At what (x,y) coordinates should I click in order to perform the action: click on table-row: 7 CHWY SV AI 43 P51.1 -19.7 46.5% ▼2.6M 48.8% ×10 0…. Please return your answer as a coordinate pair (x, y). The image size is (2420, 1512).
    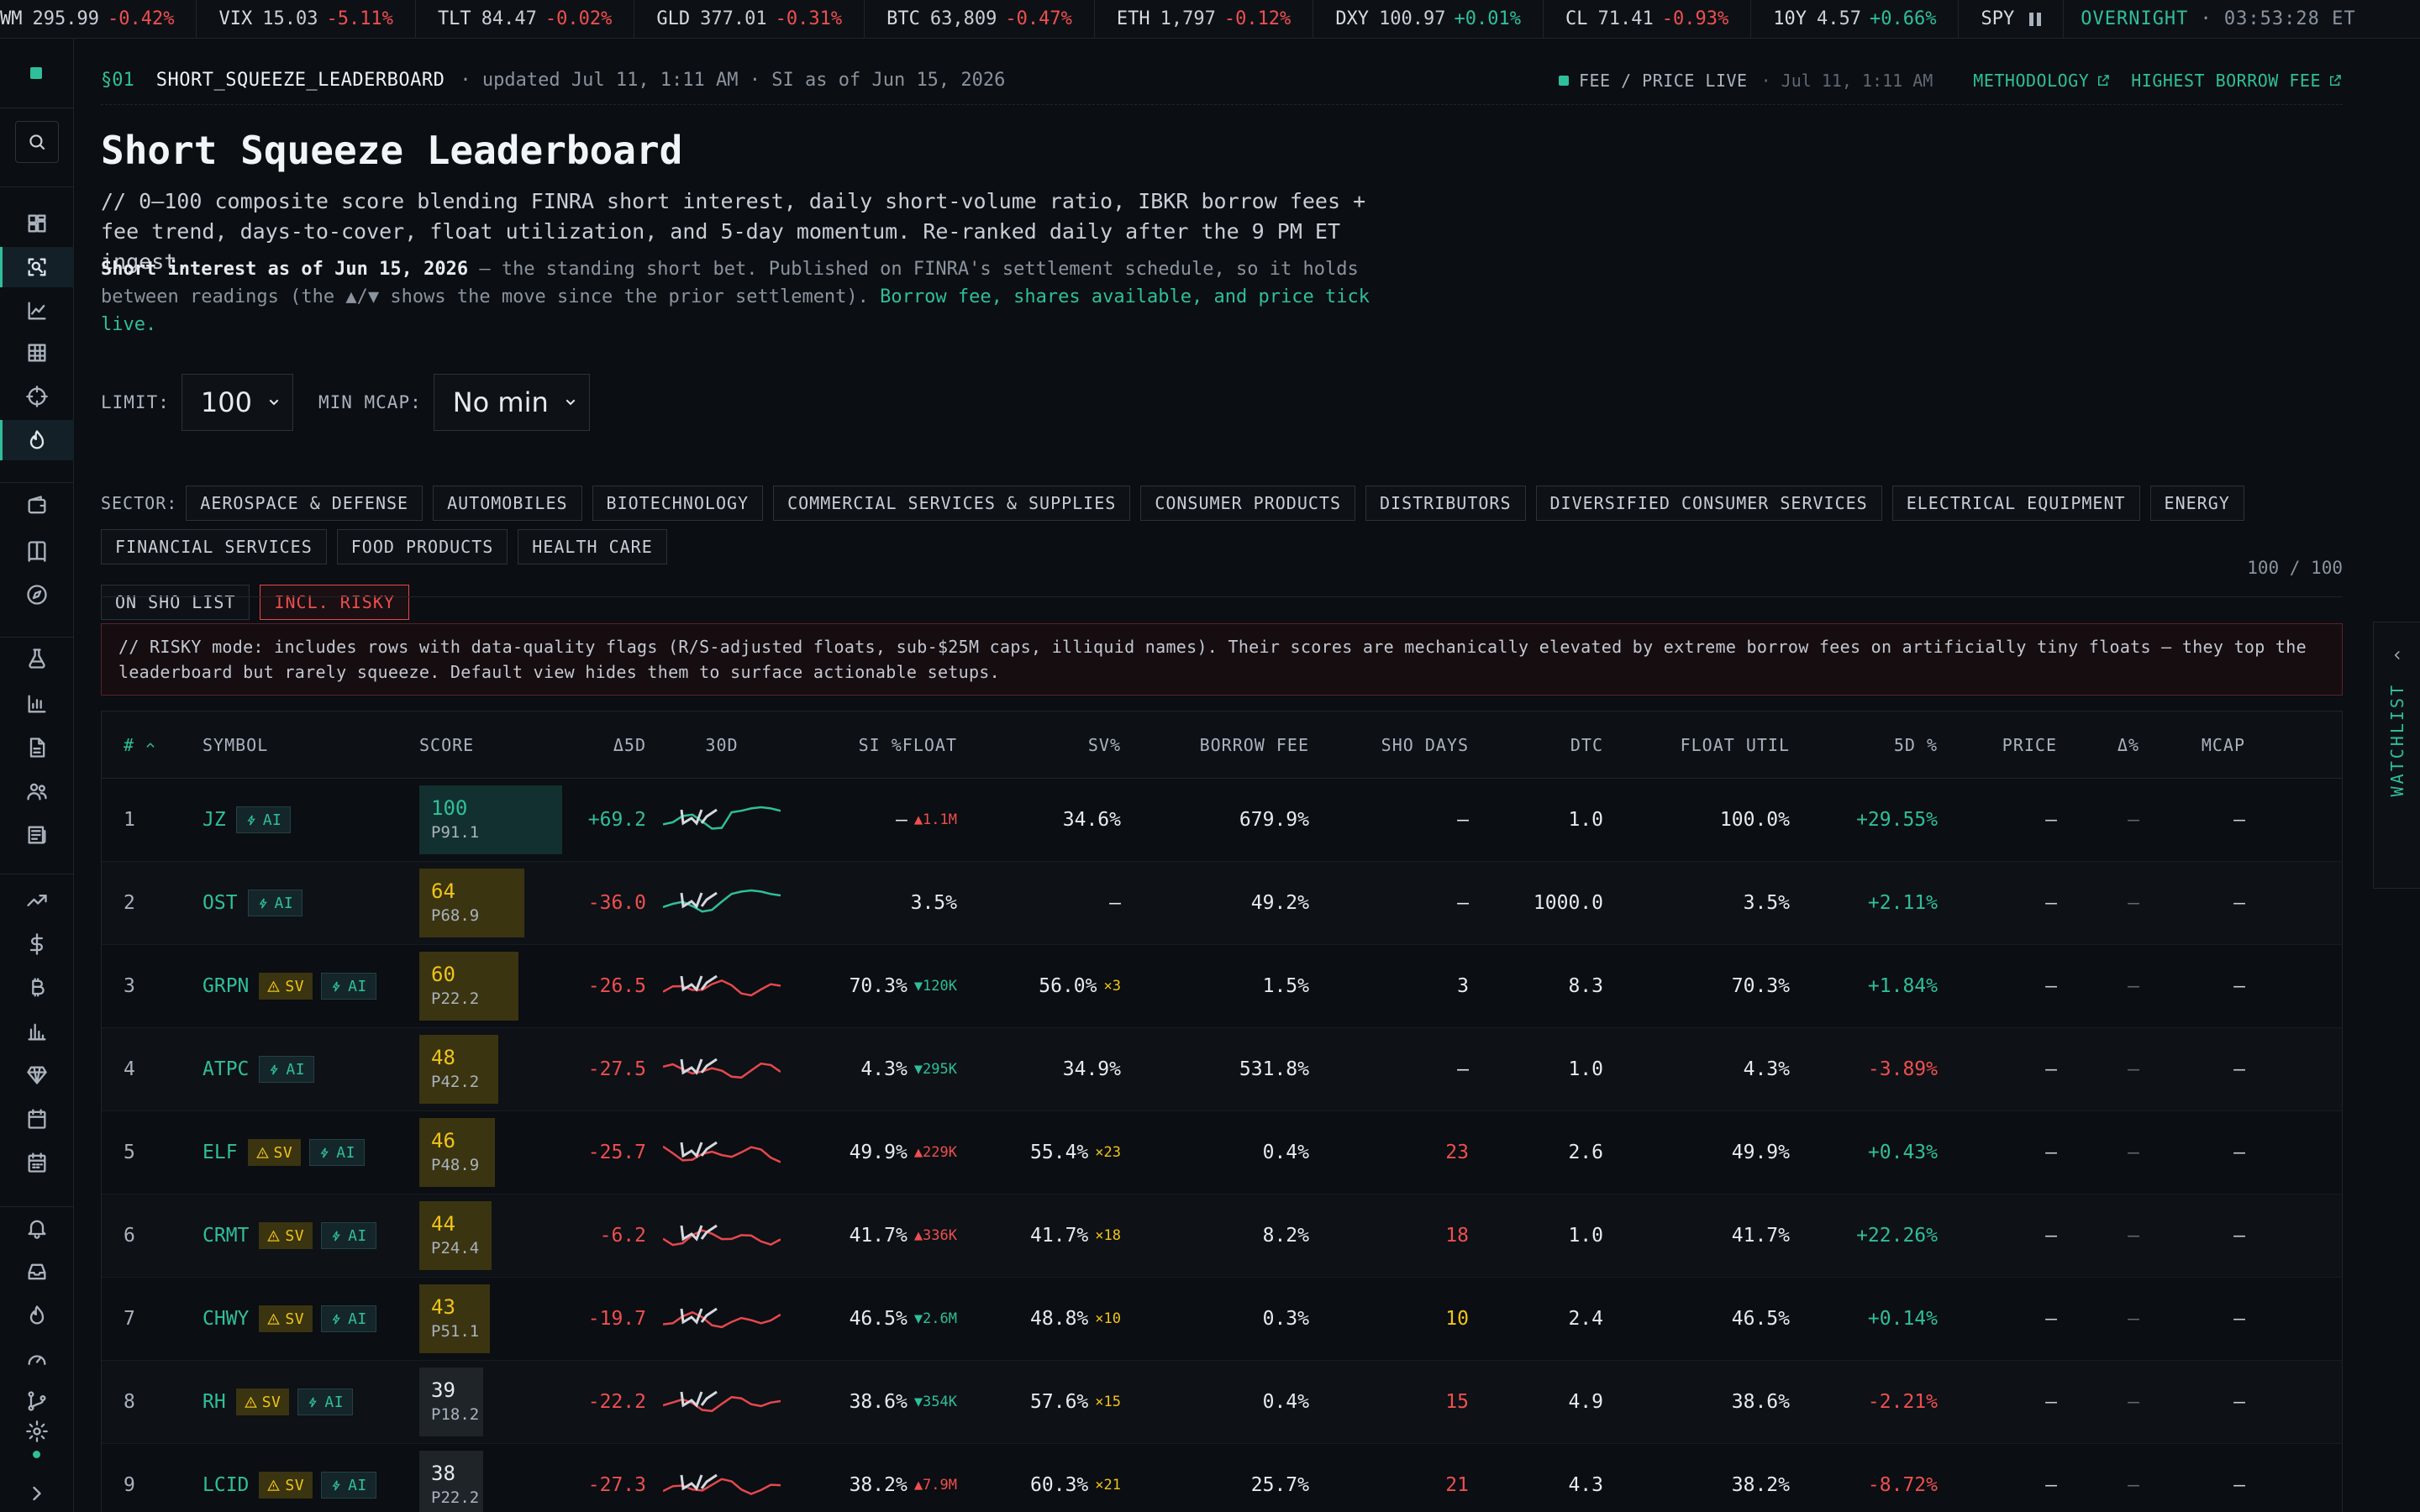
    Looking at the image, I should click on (1222, 1319).